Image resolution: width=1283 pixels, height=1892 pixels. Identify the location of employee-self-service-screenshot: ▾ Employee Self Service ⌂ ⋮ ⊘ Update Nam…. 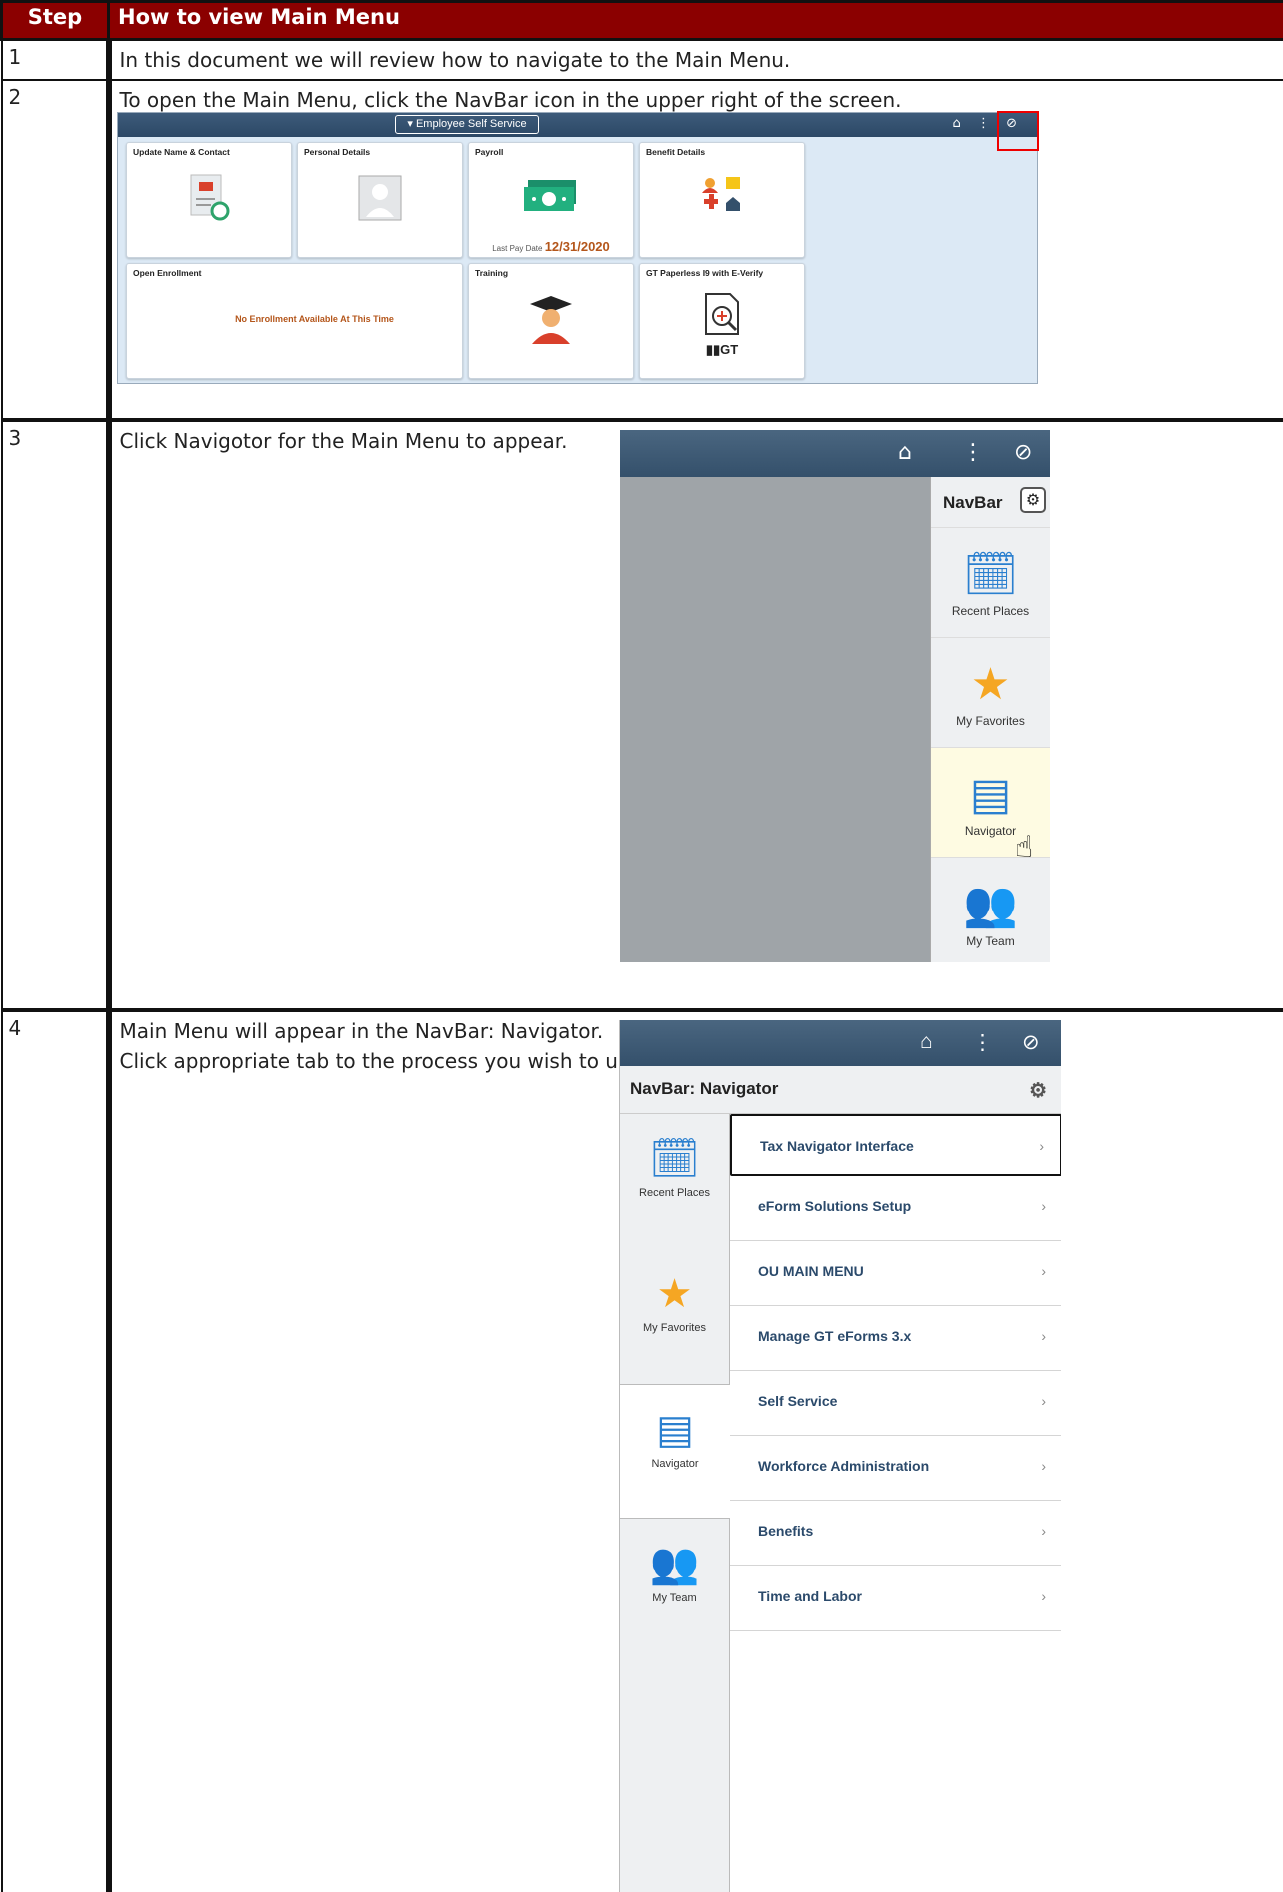
(578, 247).